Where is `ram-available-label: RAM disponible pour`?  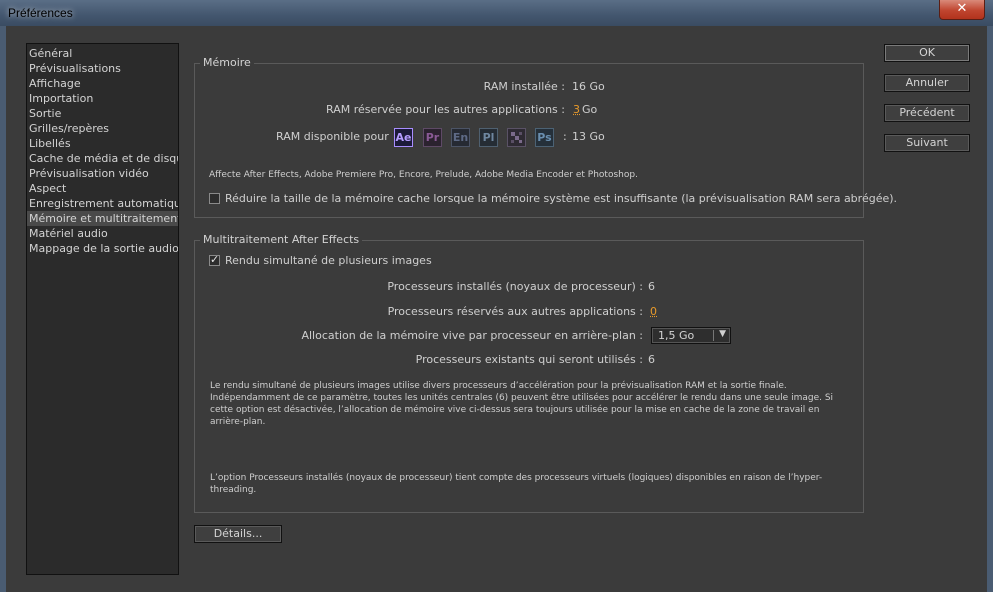
ram-available-label: RAM disponible pour is located at coordinates (332, 136).